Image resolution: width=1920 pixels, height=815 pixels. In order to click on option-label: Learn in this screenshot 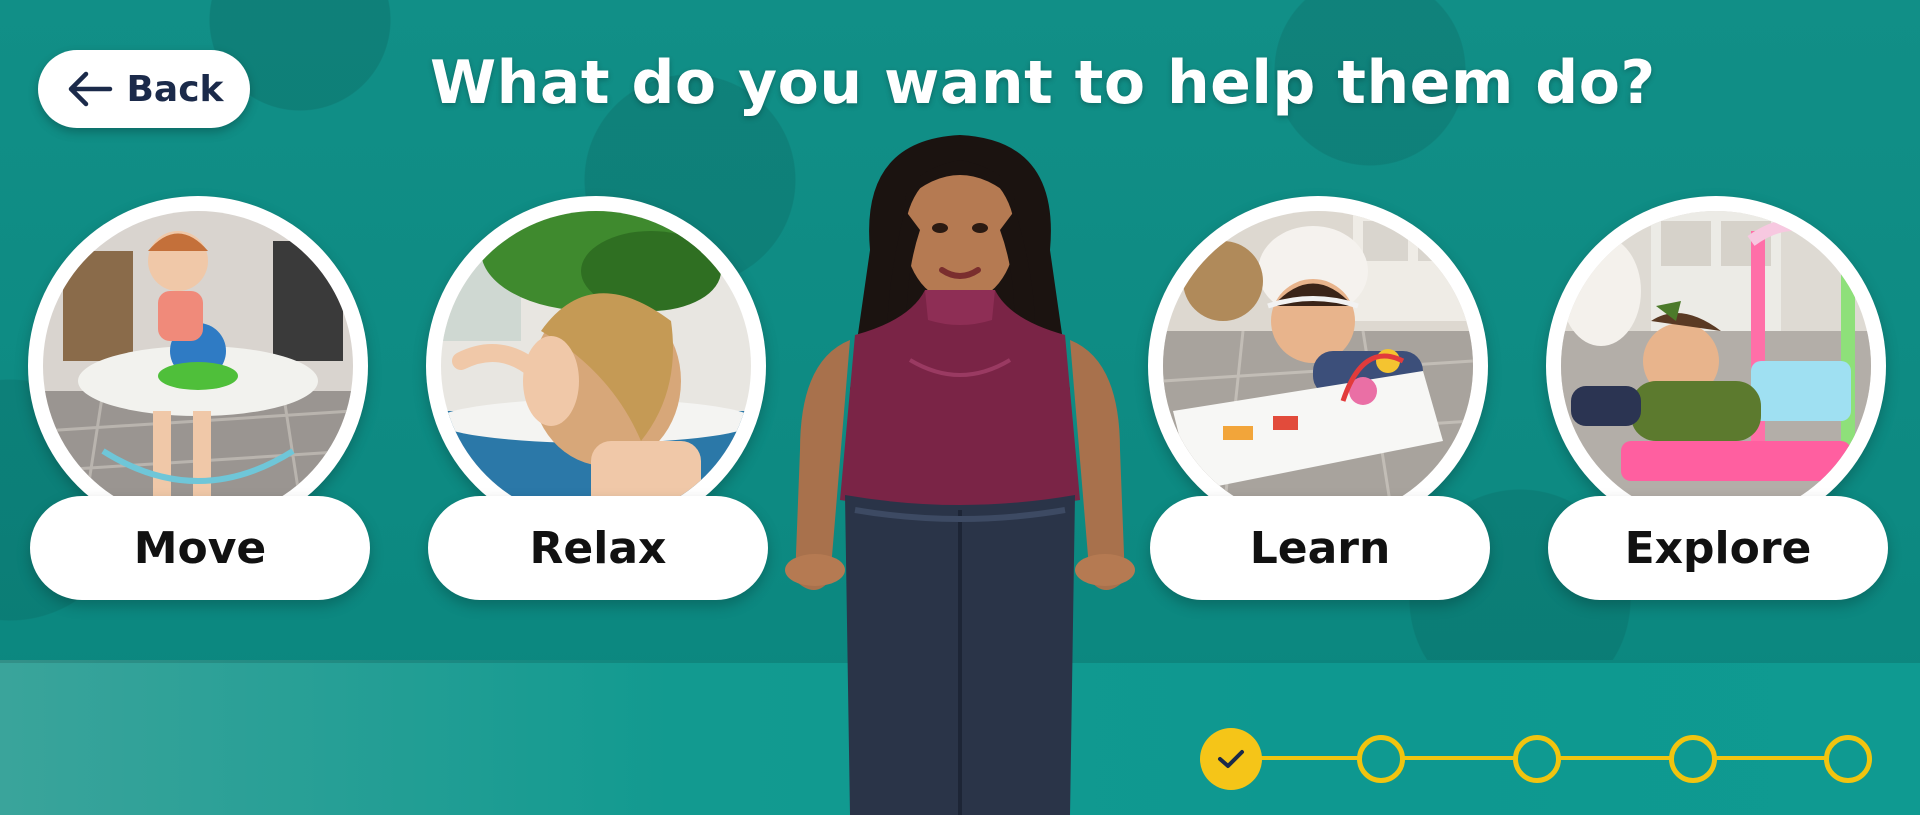, I will do `click(1320, 548)`.